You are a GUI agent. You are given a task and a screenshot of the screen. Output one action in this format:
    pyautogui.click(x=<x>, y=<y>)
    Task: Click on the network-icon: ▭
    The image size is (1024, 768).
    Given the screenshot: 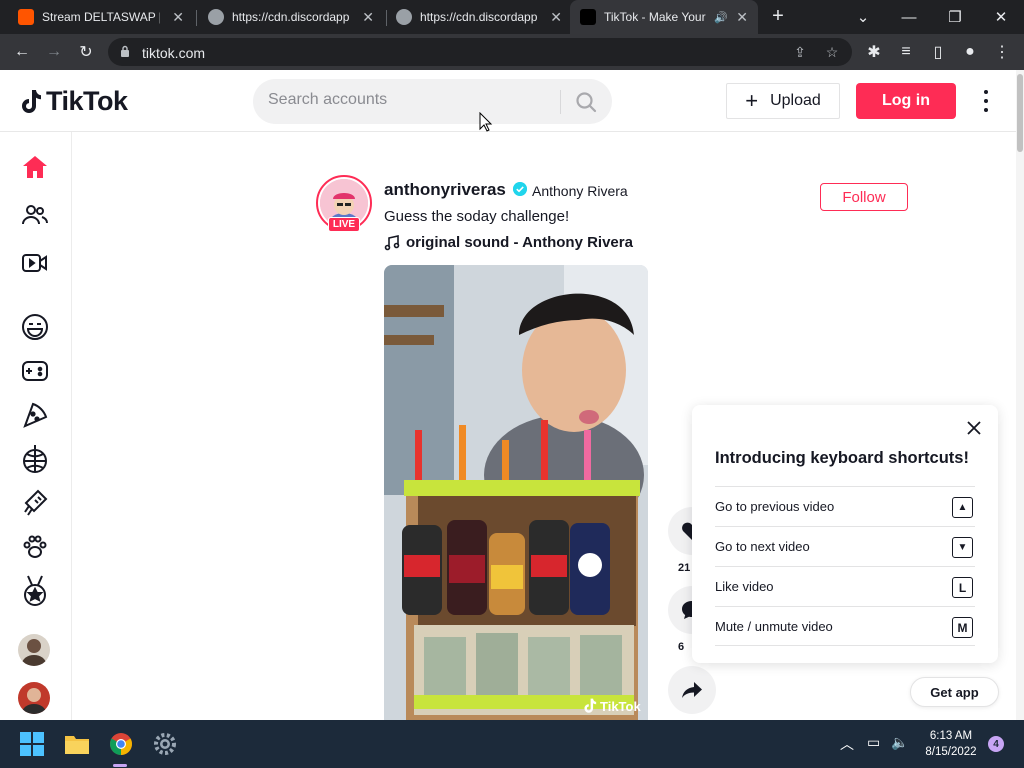 What is the action you would take?
    pyautogui.click(x=873, y=742)
    